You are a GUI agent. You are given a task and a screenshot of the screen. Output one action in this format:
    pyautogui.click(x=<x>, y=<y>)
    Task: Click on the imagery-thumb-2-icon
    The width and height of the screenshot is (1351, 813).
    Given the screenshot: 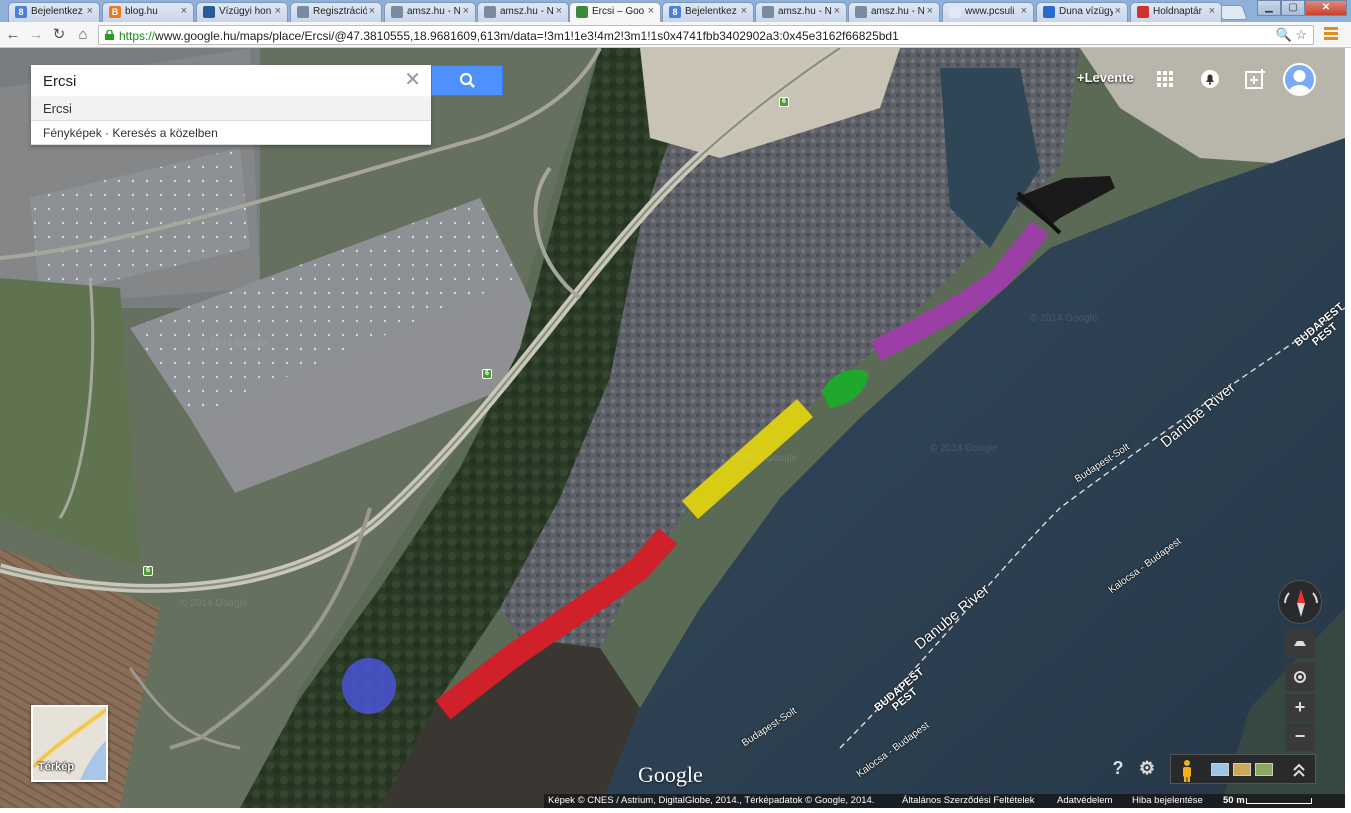 What is the action you would take?
    pyautogui.click(x=1242, y=769)
    